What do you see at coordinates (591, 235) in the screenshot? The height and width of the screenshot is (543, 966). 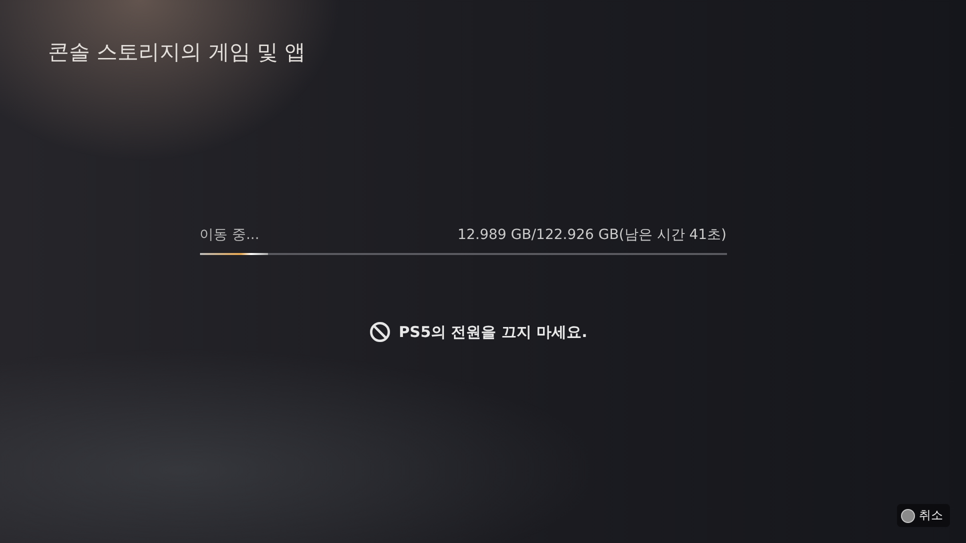 I see `progress-reading: 12.989 GB/122.926 GB(남은 시간 41초)` at bounding box center [591, 235].